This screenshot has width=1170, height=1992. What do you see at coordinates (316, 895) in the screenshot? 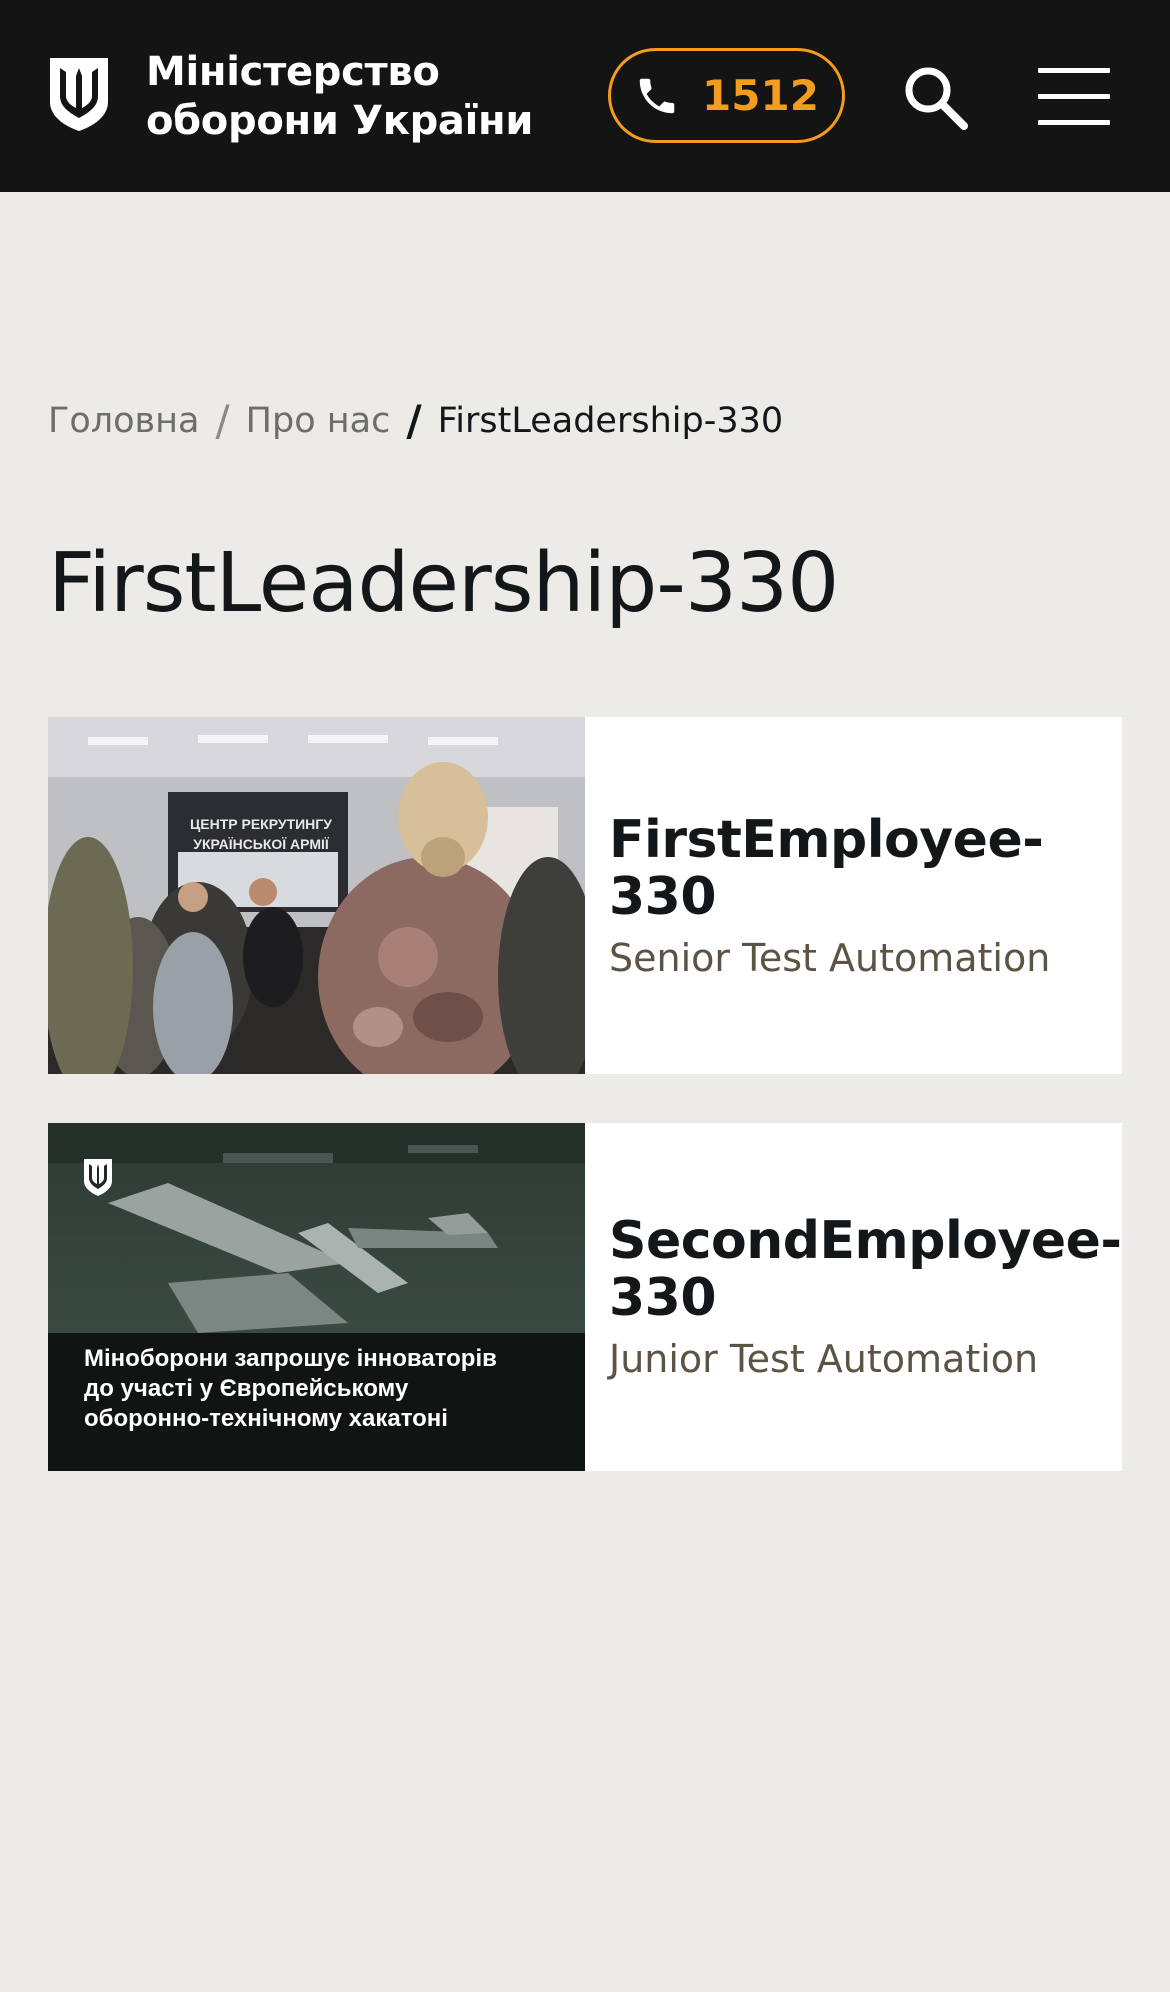
I see `employee-photo: ЦЕНТР РЕКРУТИНГУ УКРАЇНСЬКОЇ АРМІЇ` at bounding box center [316, 895].